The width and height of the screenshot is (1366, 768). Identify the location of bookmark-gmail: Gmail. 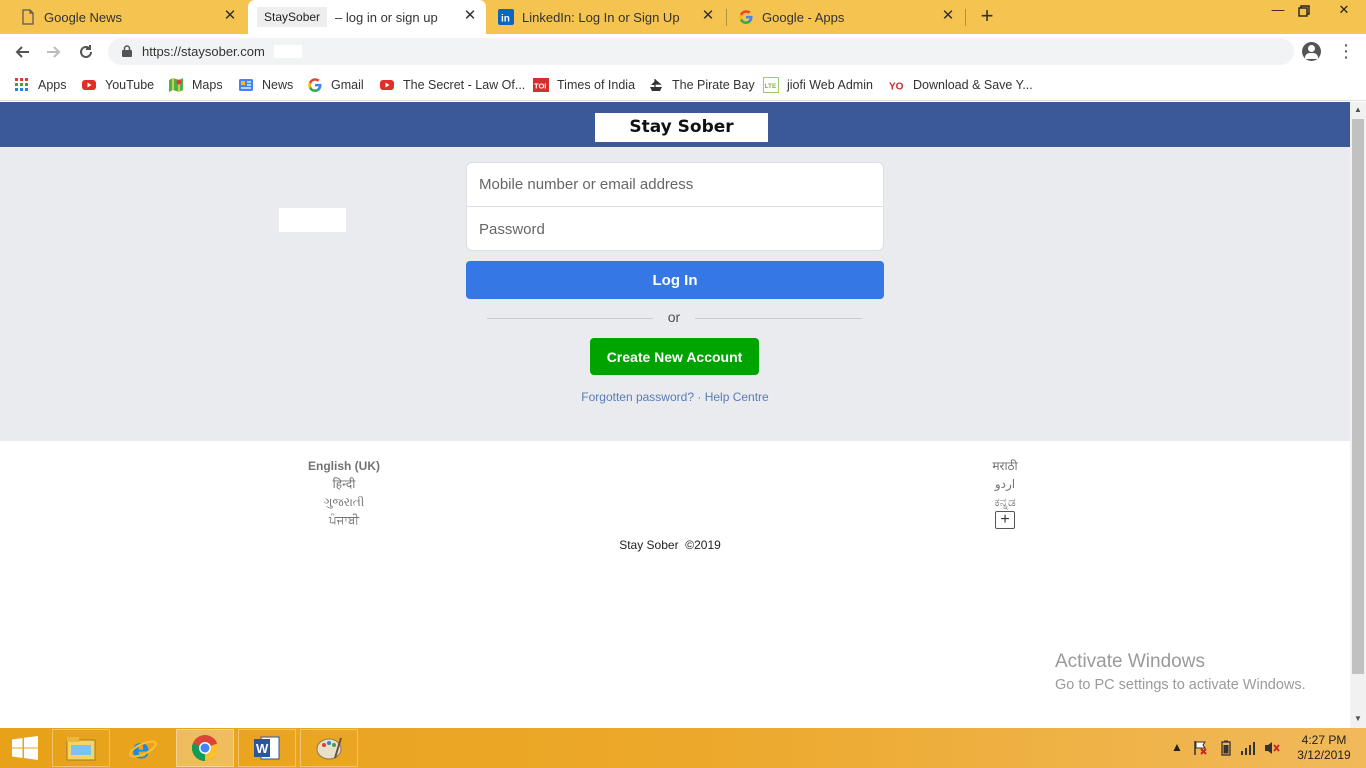
(335, 85).